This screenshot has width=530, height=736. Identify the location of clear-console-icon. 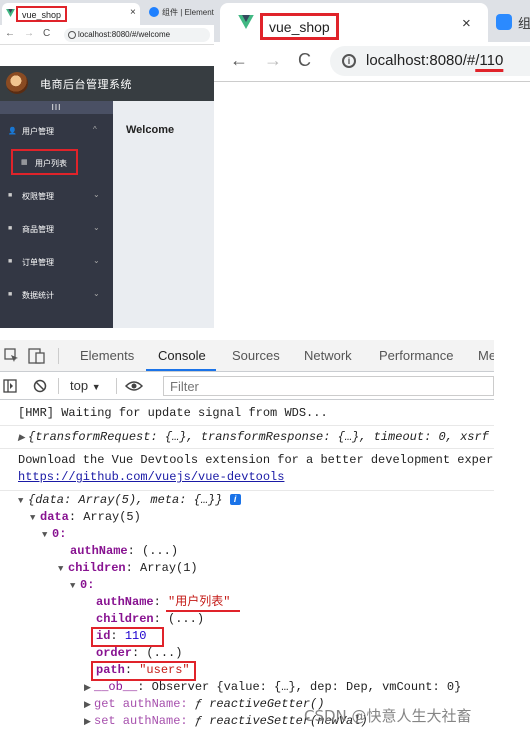
(40, 386).